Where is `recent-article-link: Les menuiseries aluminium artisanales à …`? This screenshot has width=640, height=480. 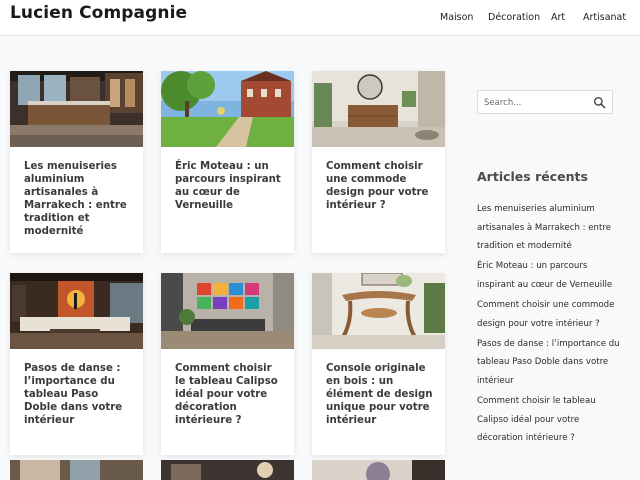
recent-article-link: Les menuiseries aluminium artisanales à … is located at coordinates (544, 227).